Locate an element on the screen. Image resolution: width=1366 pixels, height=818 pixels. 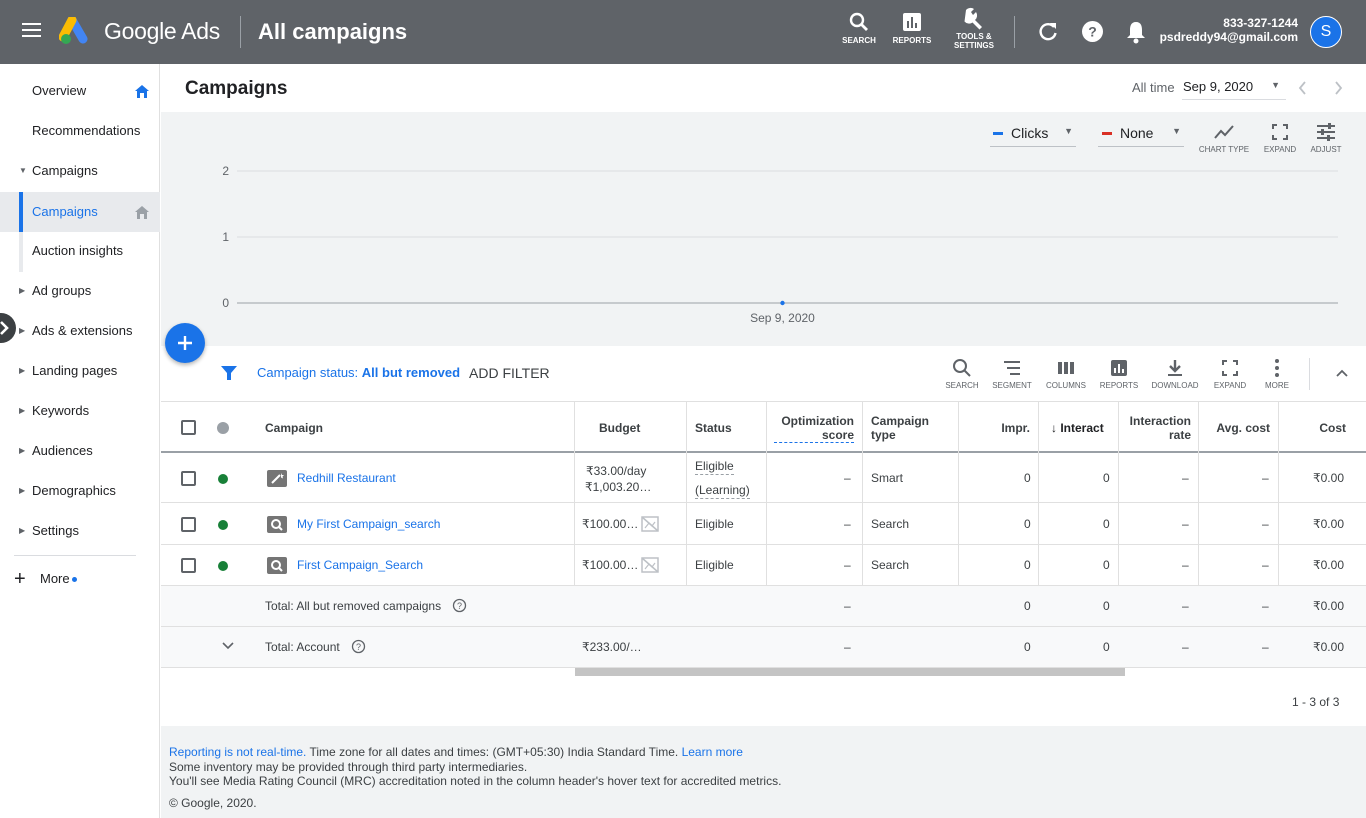
help-icon: ? is located at coordinates (1092, 33).